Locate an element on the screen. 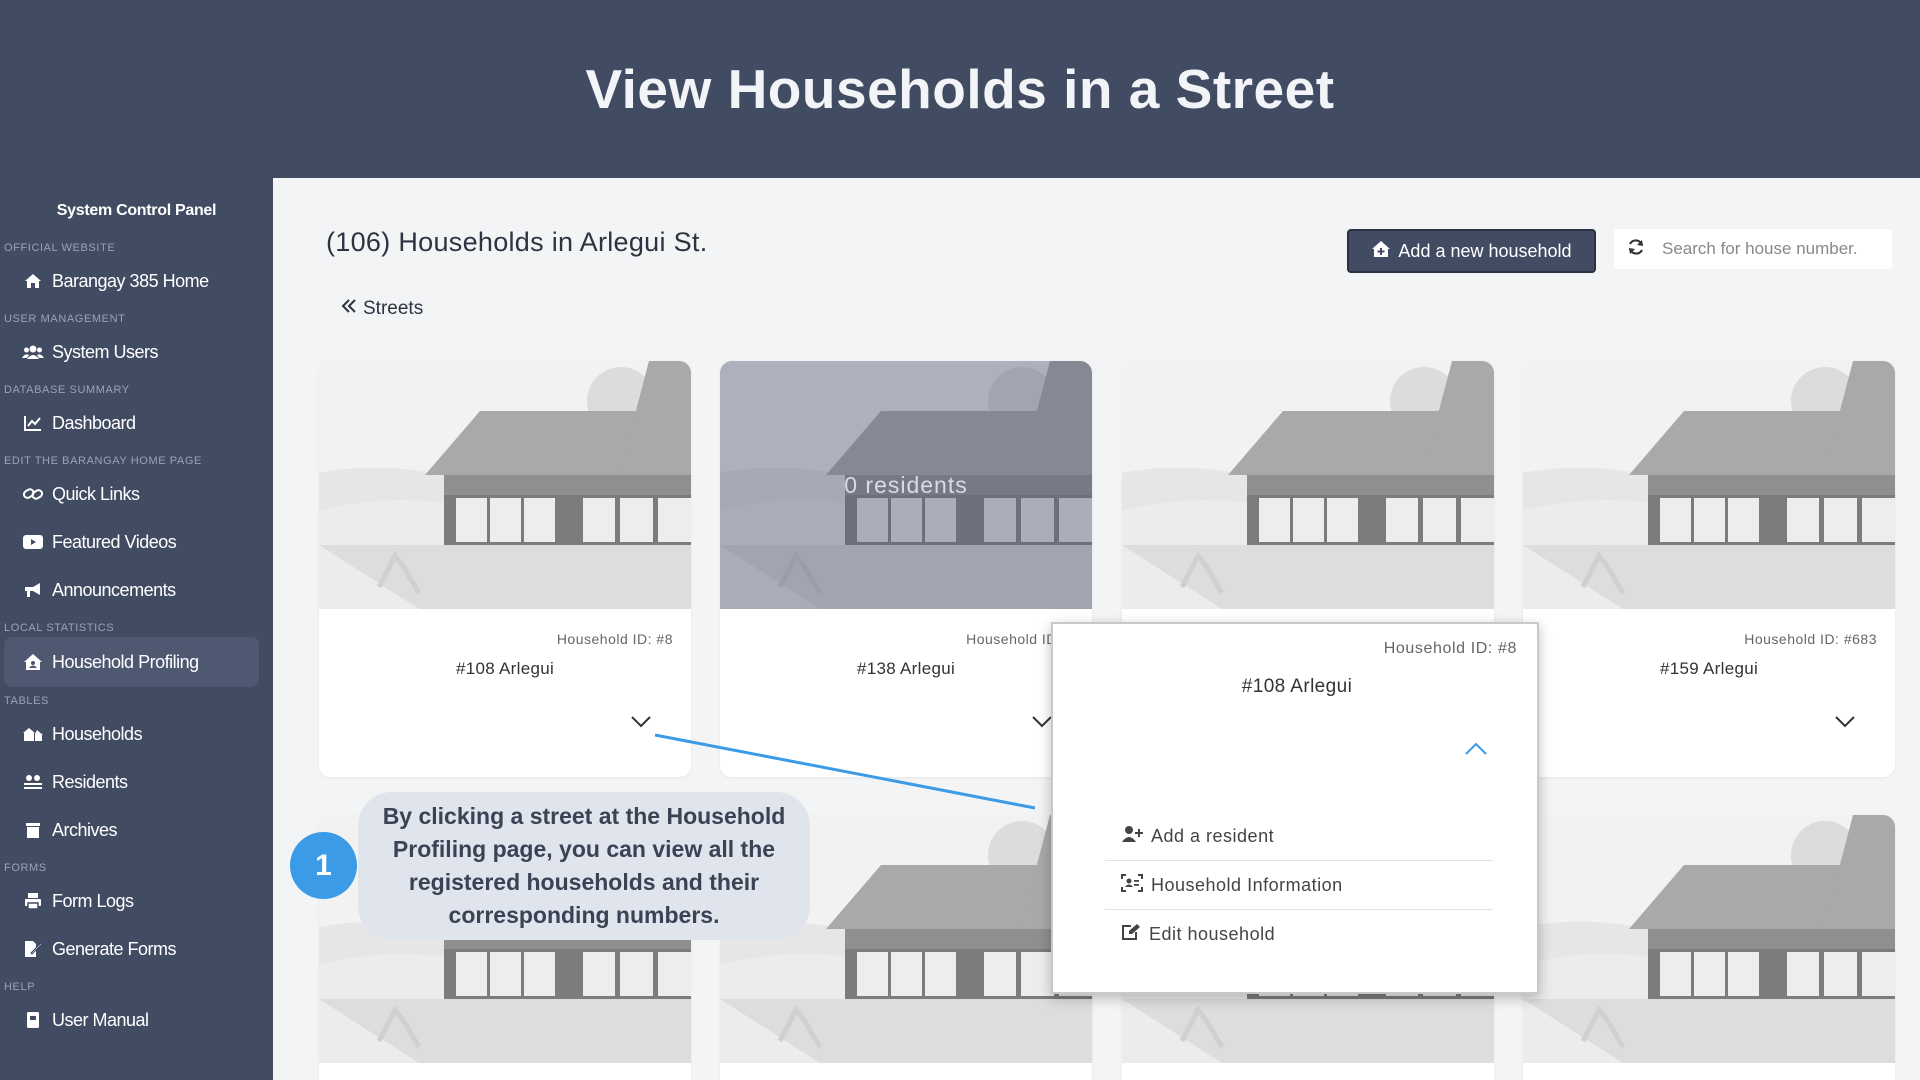 This screenshot has width=1920, height=1080. users-icon is located at coordinates (33, 352).